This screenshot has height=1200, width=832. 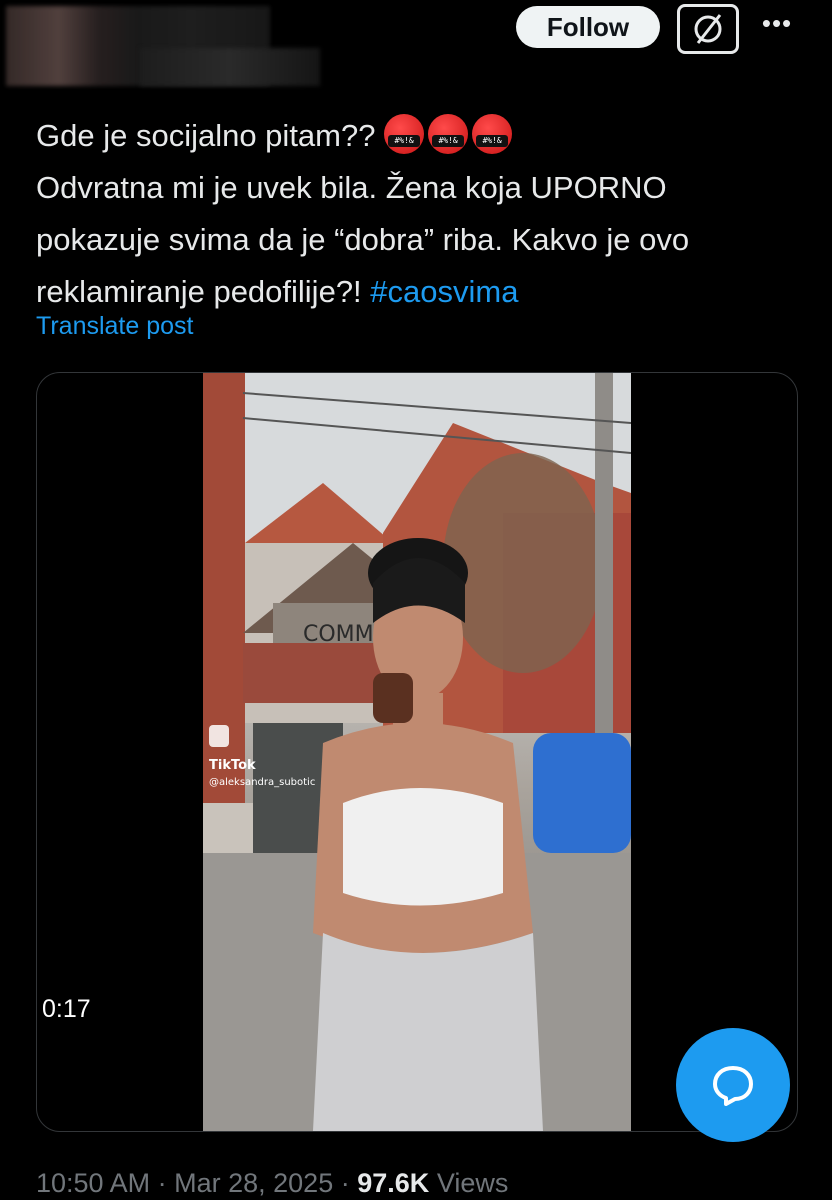 I want to click on tiktok-brand: TikTok, so click(x=232, y=765).